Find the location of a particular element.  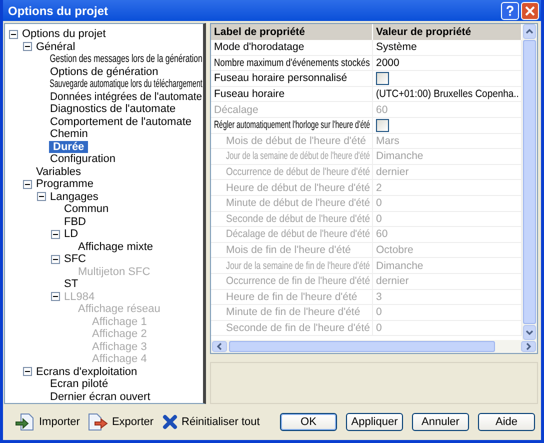

vertical-scrollbar is located at coordinates (529, 182).